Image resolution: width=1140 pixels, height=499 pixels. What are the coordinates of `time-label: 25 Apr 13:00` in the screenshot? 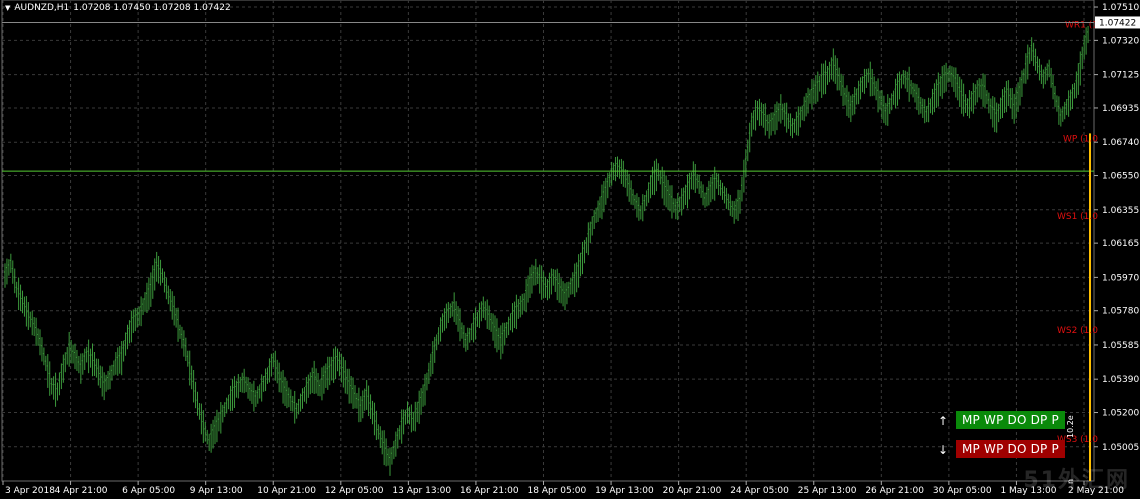 It's located at (827, 491).